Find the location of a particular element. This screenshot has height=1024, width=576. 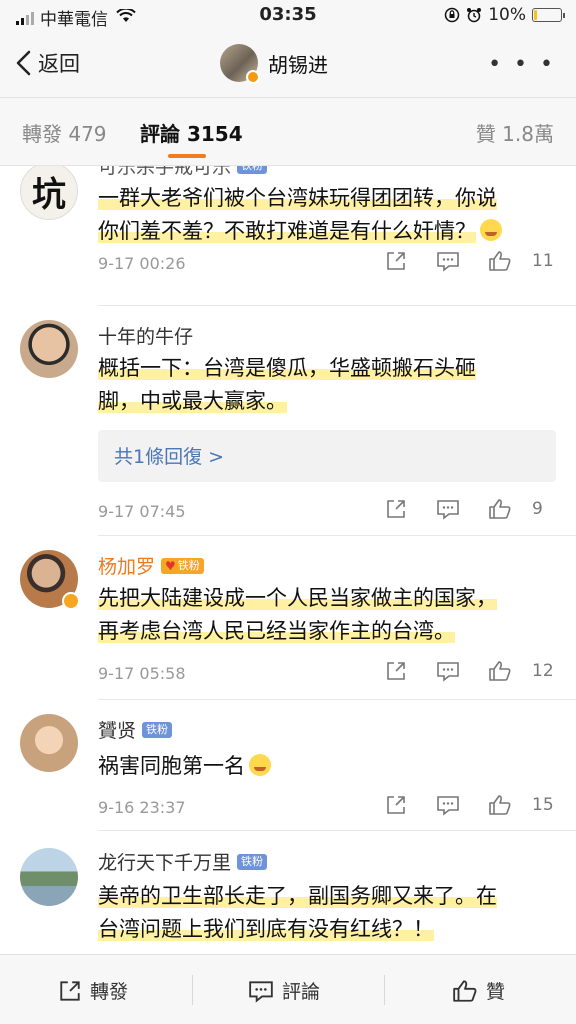

comment-actions: 9 is located at coordinates (463, 509).